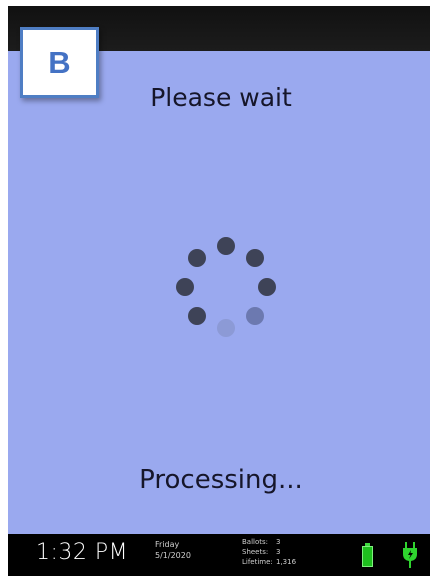  I want to click on date-block: Friday 5/1/2020, so click(173, 550).